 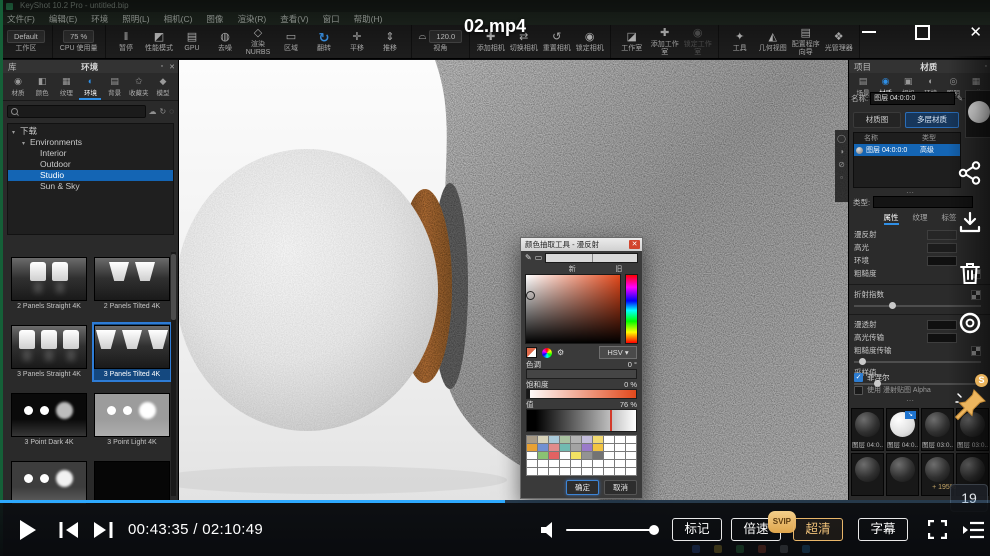 What do you see at coordinates (49, 284) in the screenshot?
I see `environment-thumbnail: 2 Panels Straight 4K` at bounding box center [49, 284].